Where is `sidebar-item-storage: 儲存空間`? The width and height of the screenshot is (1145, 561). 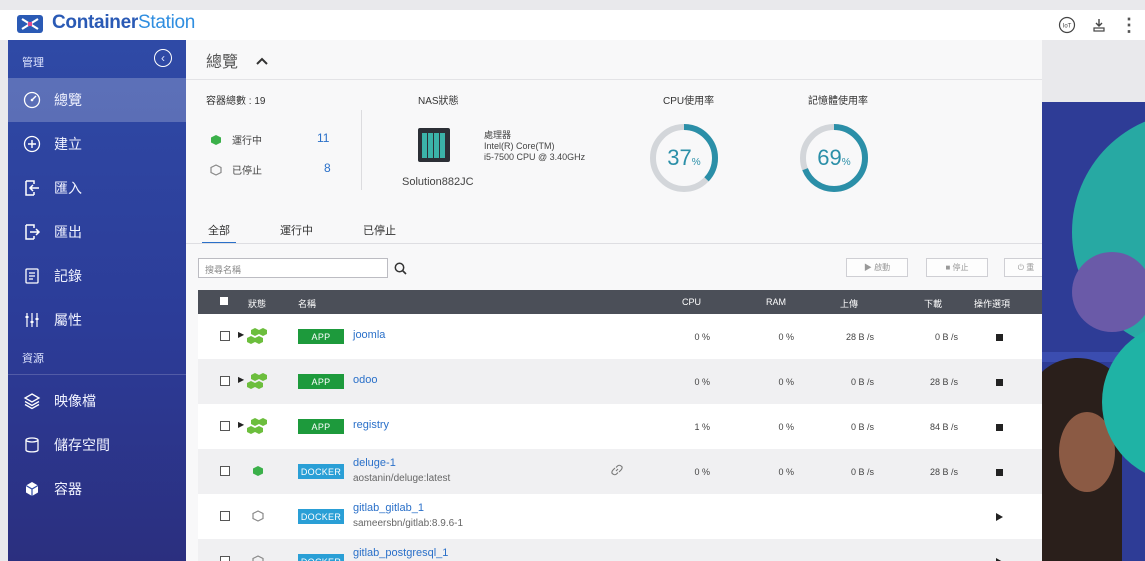
sidebar-item-storage: 儲存空間 is located at coordinates (97, 445).